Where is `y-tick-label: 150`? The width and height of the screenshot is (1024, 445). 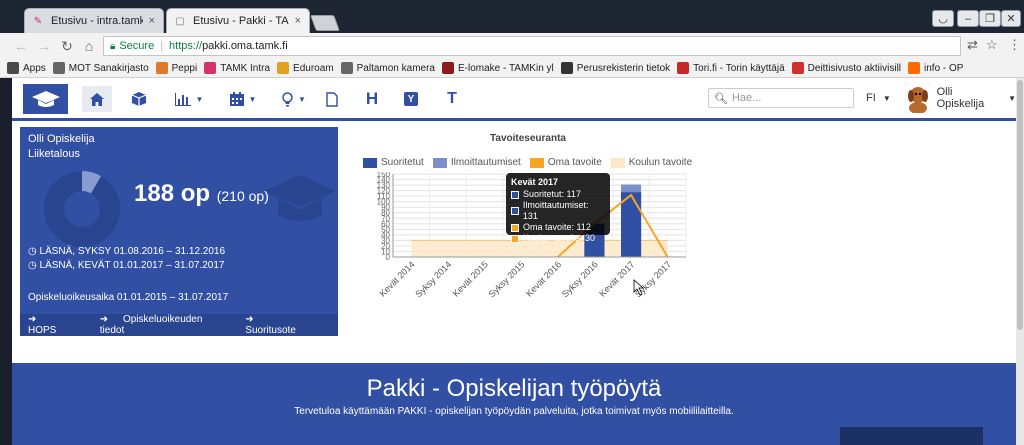
y-tick-label: 150 is located at coordinates (384, 175).